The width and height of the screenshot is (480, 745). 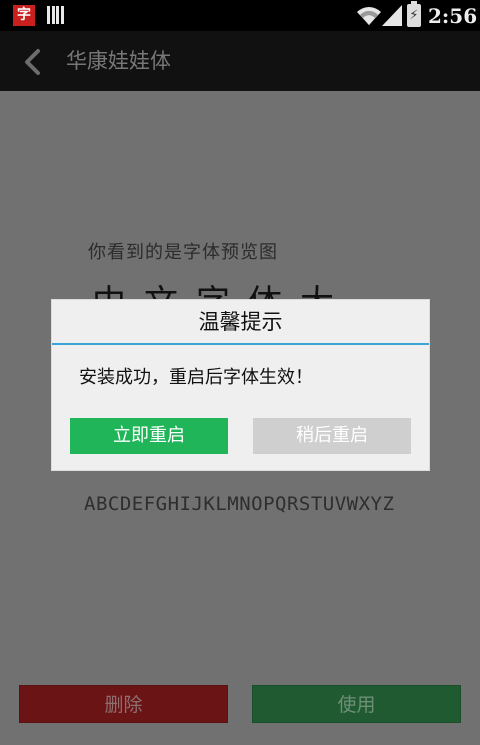 What do you see at coordinates (33, 62) in the screenshot?
I see `back-arrow-icon` at bounding box center [33, 62].